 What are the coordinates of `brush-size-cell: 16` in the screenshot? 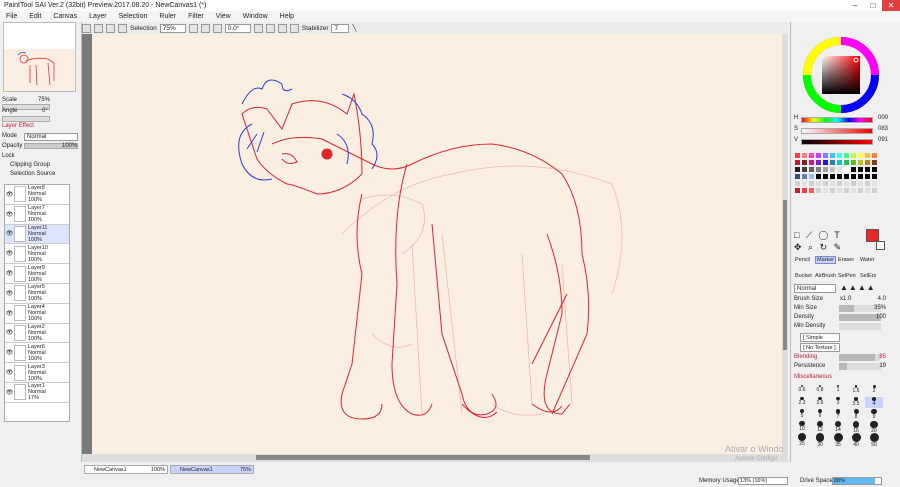 It's located at (856, 427).